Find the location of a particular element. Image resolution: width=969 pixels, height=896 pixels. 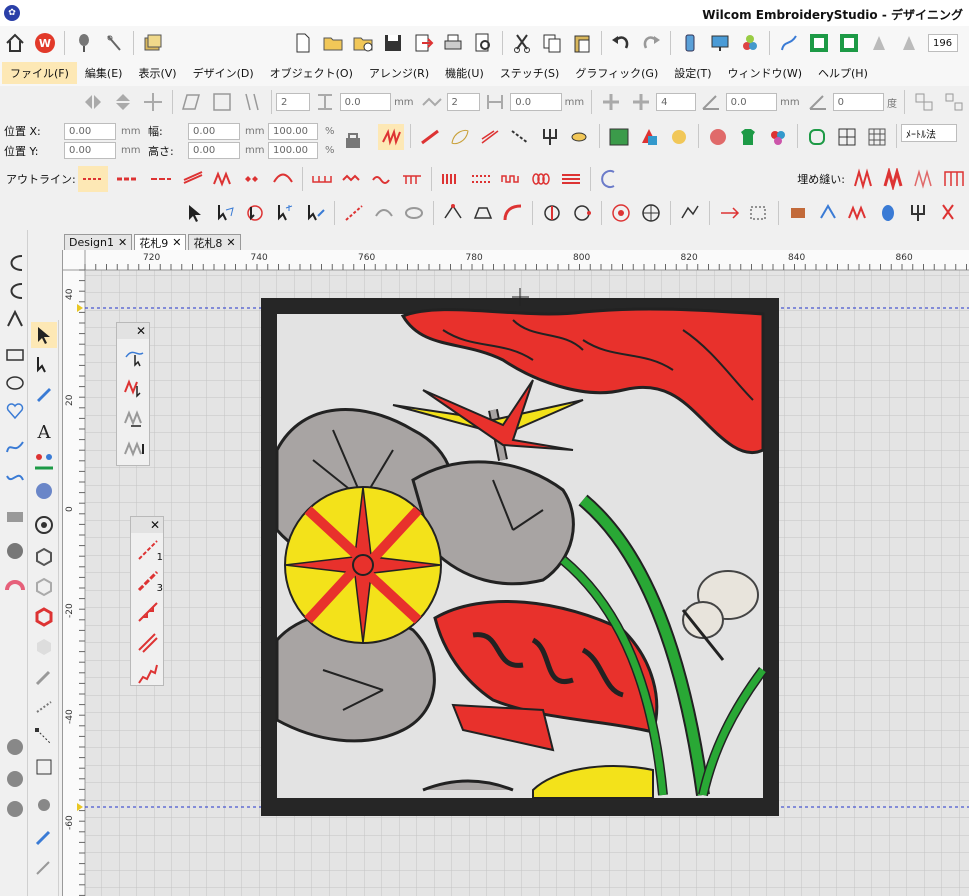

tab-hanafuda8: 花札8 ✕ is located at coordinates (214, 242).